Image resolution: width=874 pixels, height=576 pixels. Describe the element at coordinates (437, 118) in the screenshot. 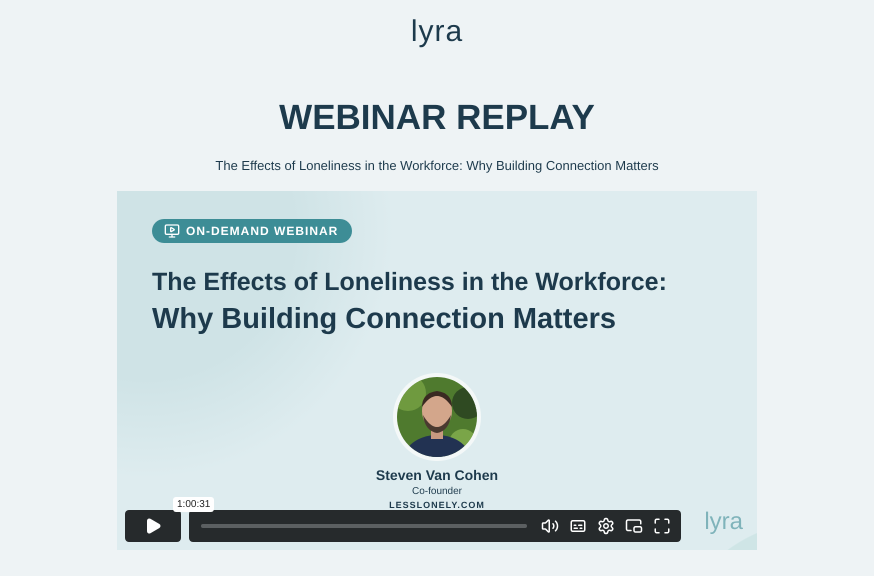

I see `page-heading: WEBINAR REPLAY` at that location.